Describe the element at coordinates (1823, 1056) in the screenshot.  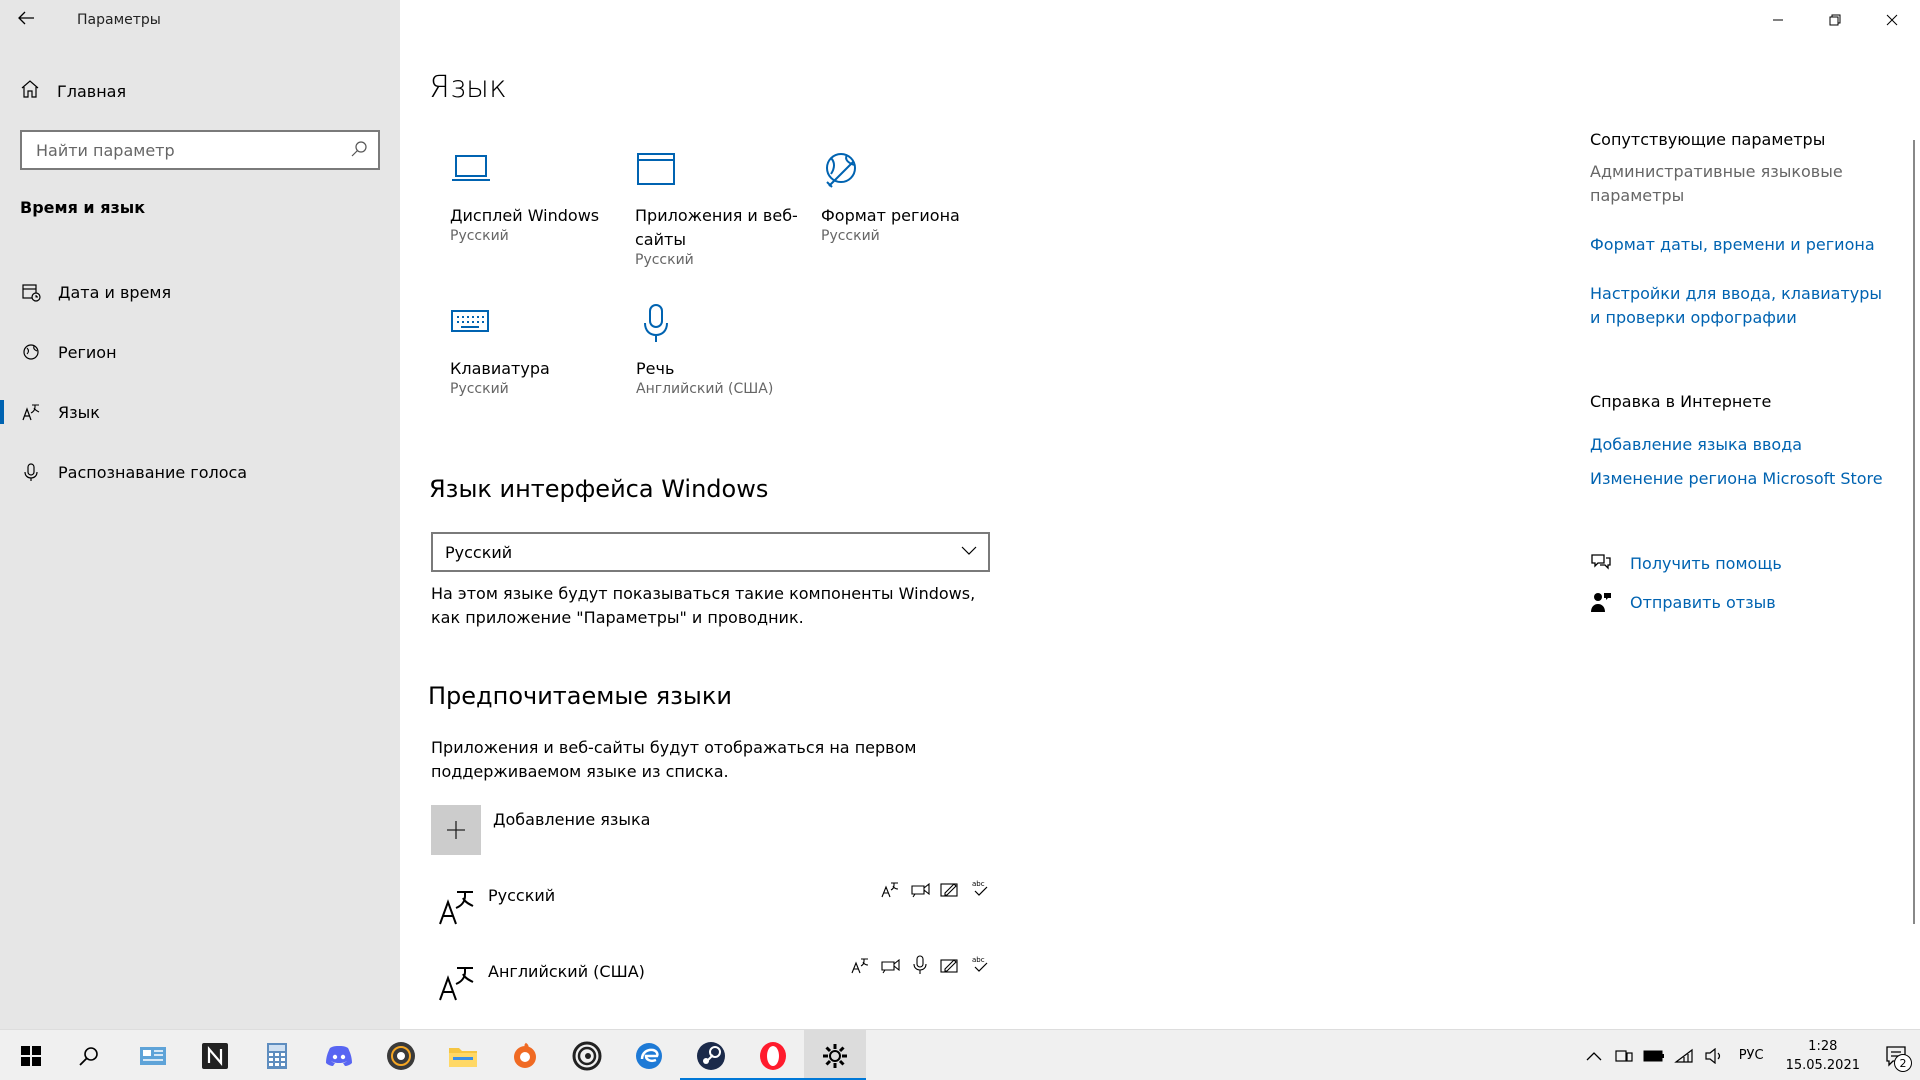
I see `taskbar-clock: 1:28 15.05.2021` at that location.